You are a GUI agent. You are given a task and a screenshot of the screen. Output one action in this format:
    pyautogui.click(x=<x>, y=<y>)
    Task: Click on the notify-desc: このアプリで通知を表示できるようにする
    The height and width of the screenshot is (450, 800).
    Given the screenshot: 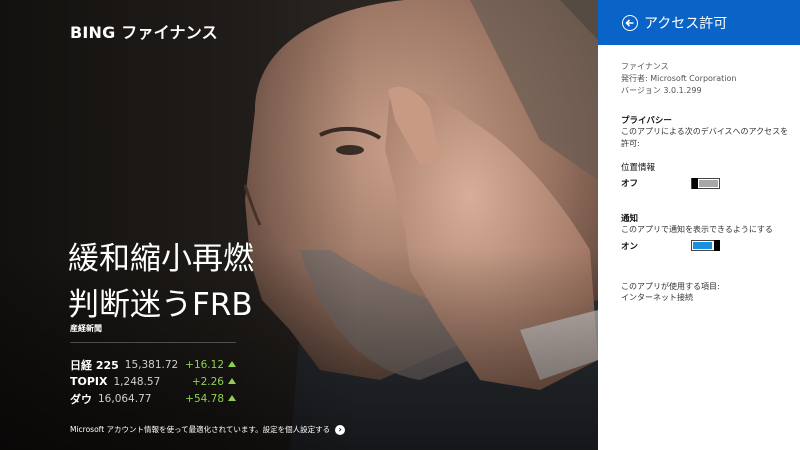 What is the action you would take?
    pyautogui.click(x=697, y=229)
    